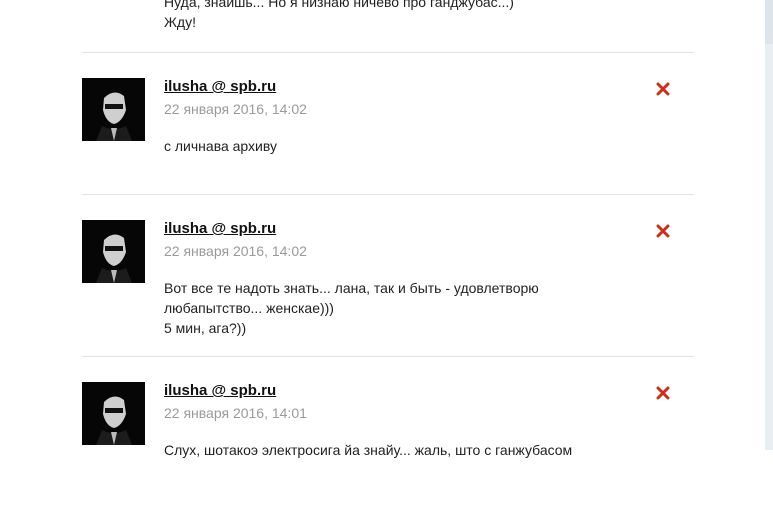  I want to click on comment-body: с личнава архиву, so click(384, 146).